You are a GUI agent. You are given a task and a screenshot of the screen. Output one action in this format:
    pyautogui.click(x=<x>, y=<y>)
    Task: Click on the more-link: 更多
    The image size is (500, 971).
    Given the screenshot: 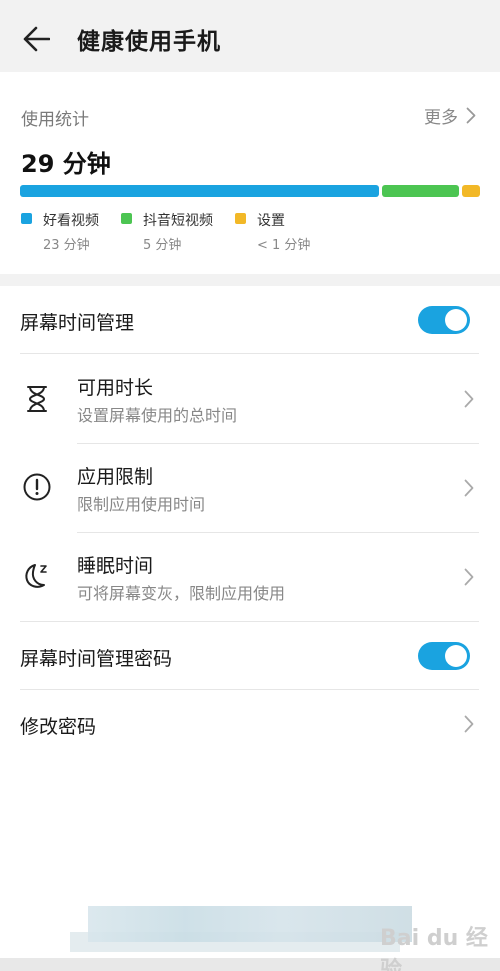 What is the action you would take?
    pyautogui.click(x=450, y=115)
    